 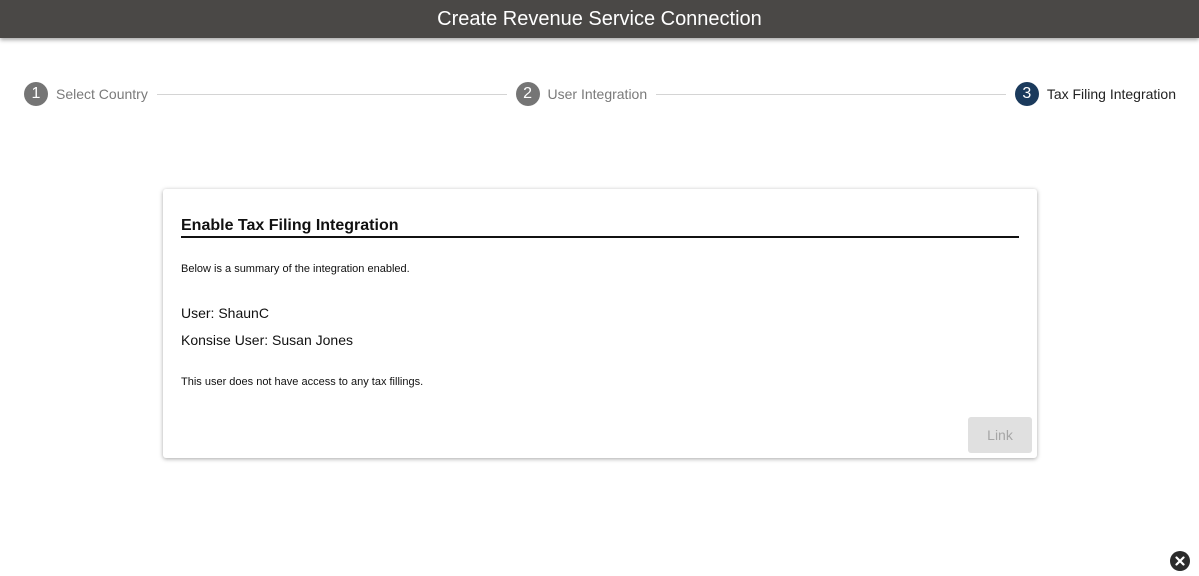 What do you see at coordinates (1026, 94) in the screenshot?
I see `step-number-3: 3` at bounding box center [1026, 94].